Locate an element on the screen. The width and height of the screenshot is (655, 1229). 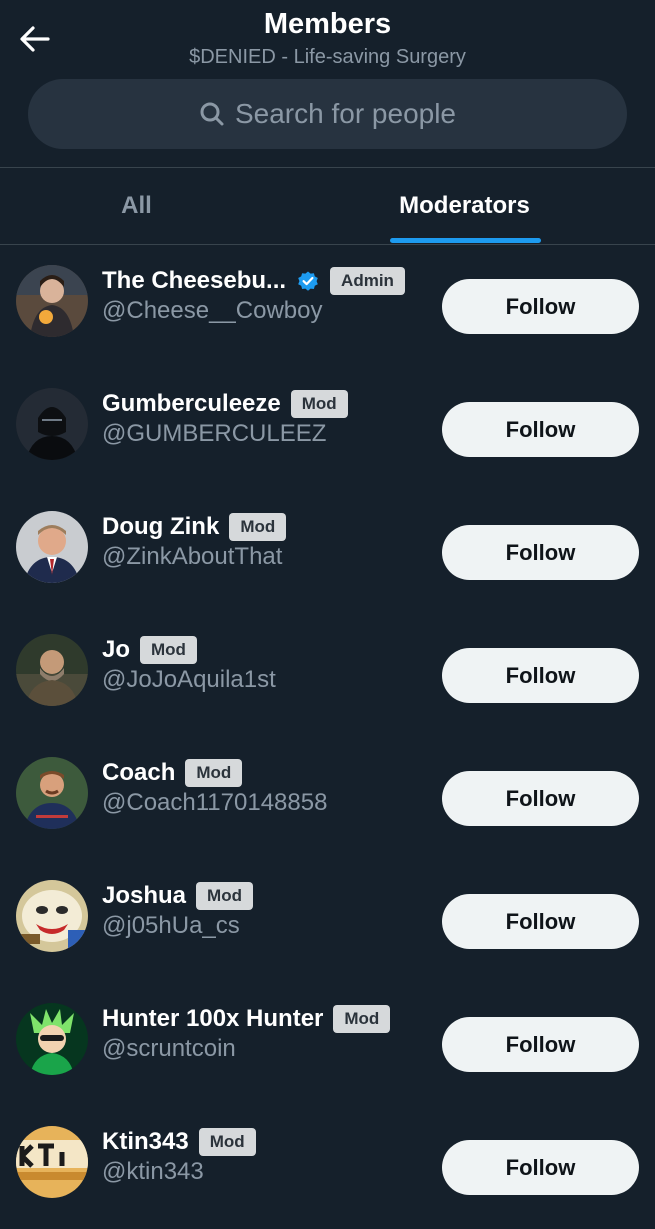
member-name-line: Ktin343 Mod is located at coordinates (179, 1142).